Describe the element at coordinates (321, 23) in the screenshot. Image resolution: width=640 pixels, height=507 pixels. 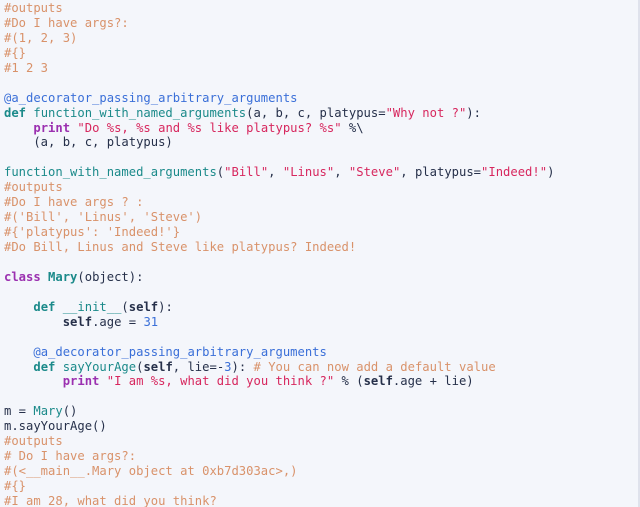
I see `code-line: #Do I have args?:` at that location.